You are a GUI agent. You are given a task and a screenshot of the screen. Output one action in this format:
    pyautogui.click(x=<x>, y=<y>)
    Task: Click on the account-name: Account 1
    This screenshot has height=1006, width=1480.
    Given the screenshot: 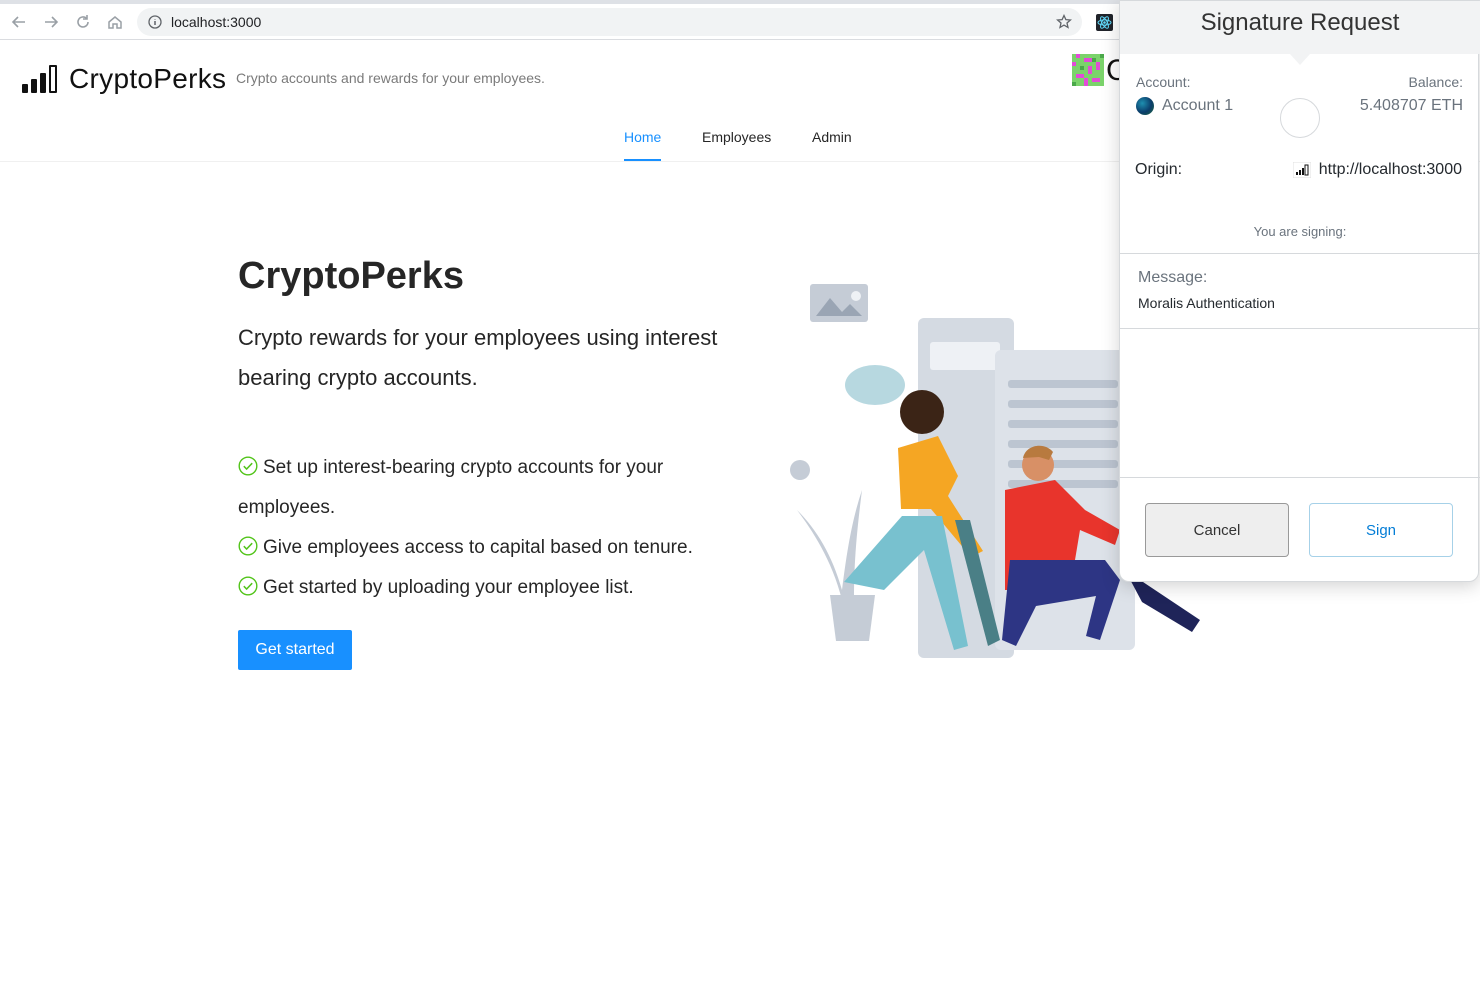 What is the action you would take?
    pyautogui.click(x=1198, y=105)
    